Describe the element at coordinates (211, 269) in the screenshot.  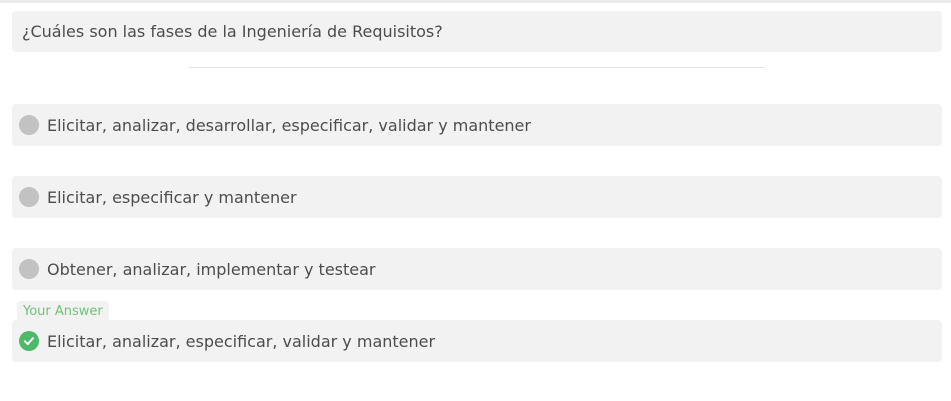
I see `answer-option-label: Obtener, analizar, implementar y testear` at that location.